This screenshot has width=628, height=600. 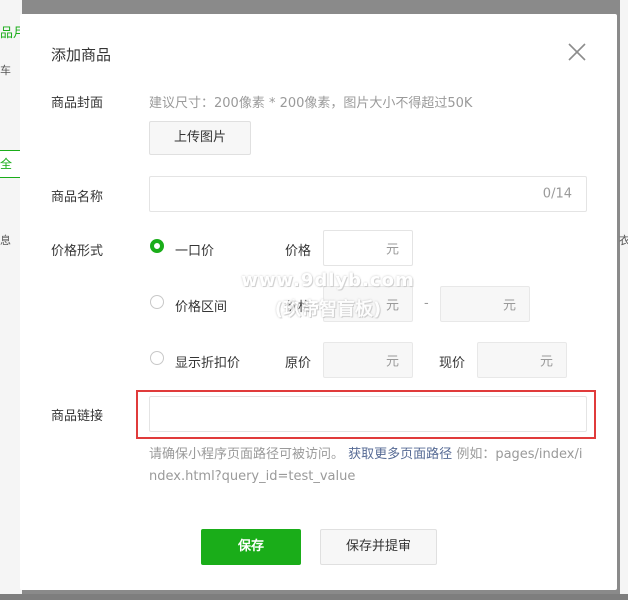 What do you see at coordinates (392, 362) in the screenshot?
I see `original-price-unit: 元` at bounding box center [392, 362].